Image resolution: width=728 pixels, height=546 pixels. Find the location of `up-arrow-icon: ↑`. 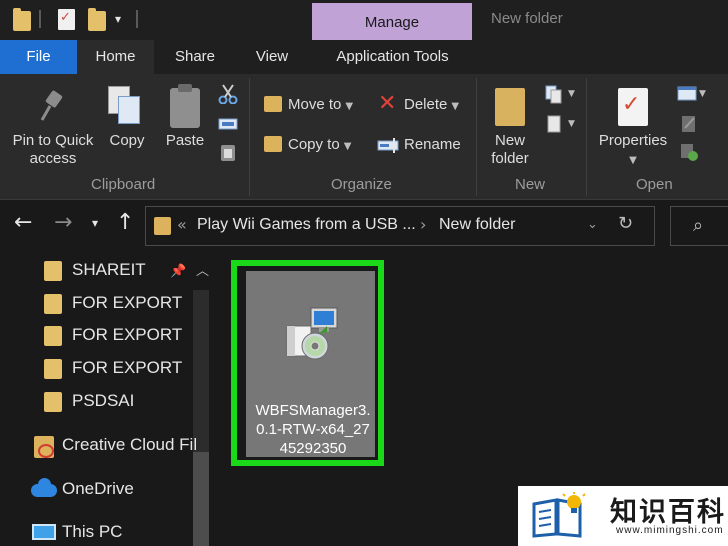

up-arrow-icon: ↑ is located at coordinates (125, 222).